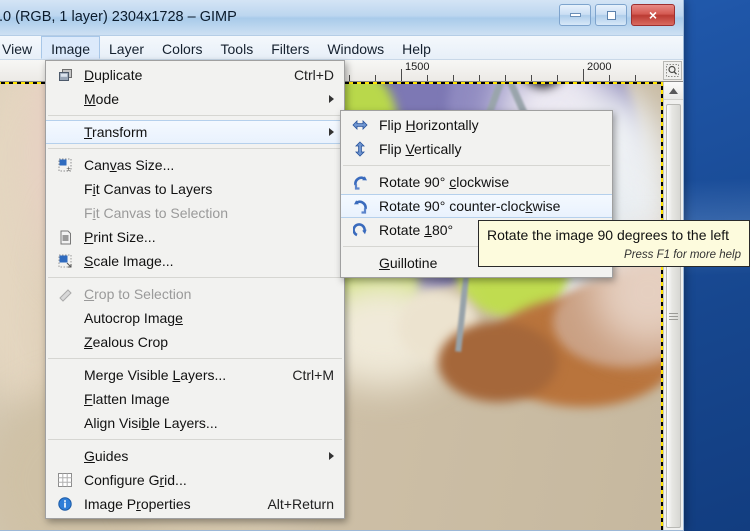 The image size is (750, 531). What do you see at coordinates (102, 99) in the screenshot?
I see `menu-item-label: Mode` at bounding box center [102, 99].